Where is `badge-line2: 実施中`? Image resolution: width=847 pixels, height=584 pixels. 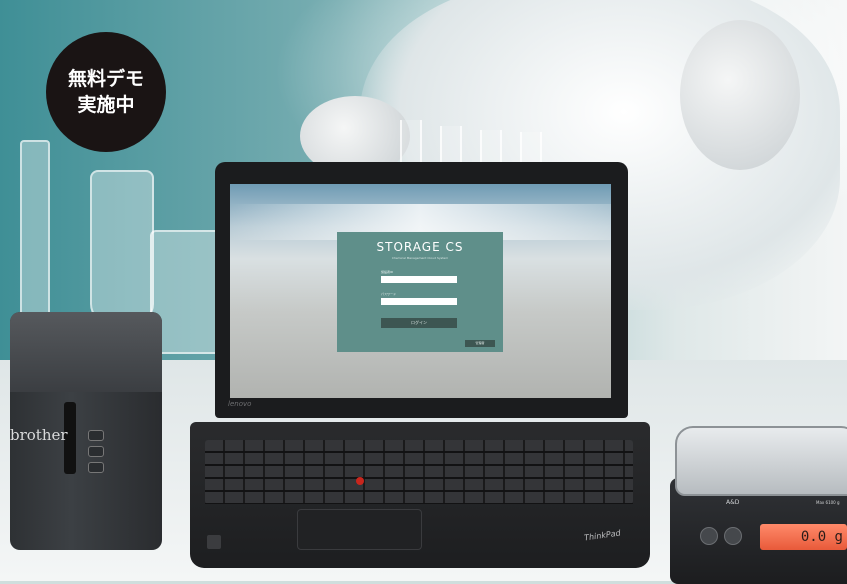
badge-line2: 実施中 is located at coordinates (106, 105).